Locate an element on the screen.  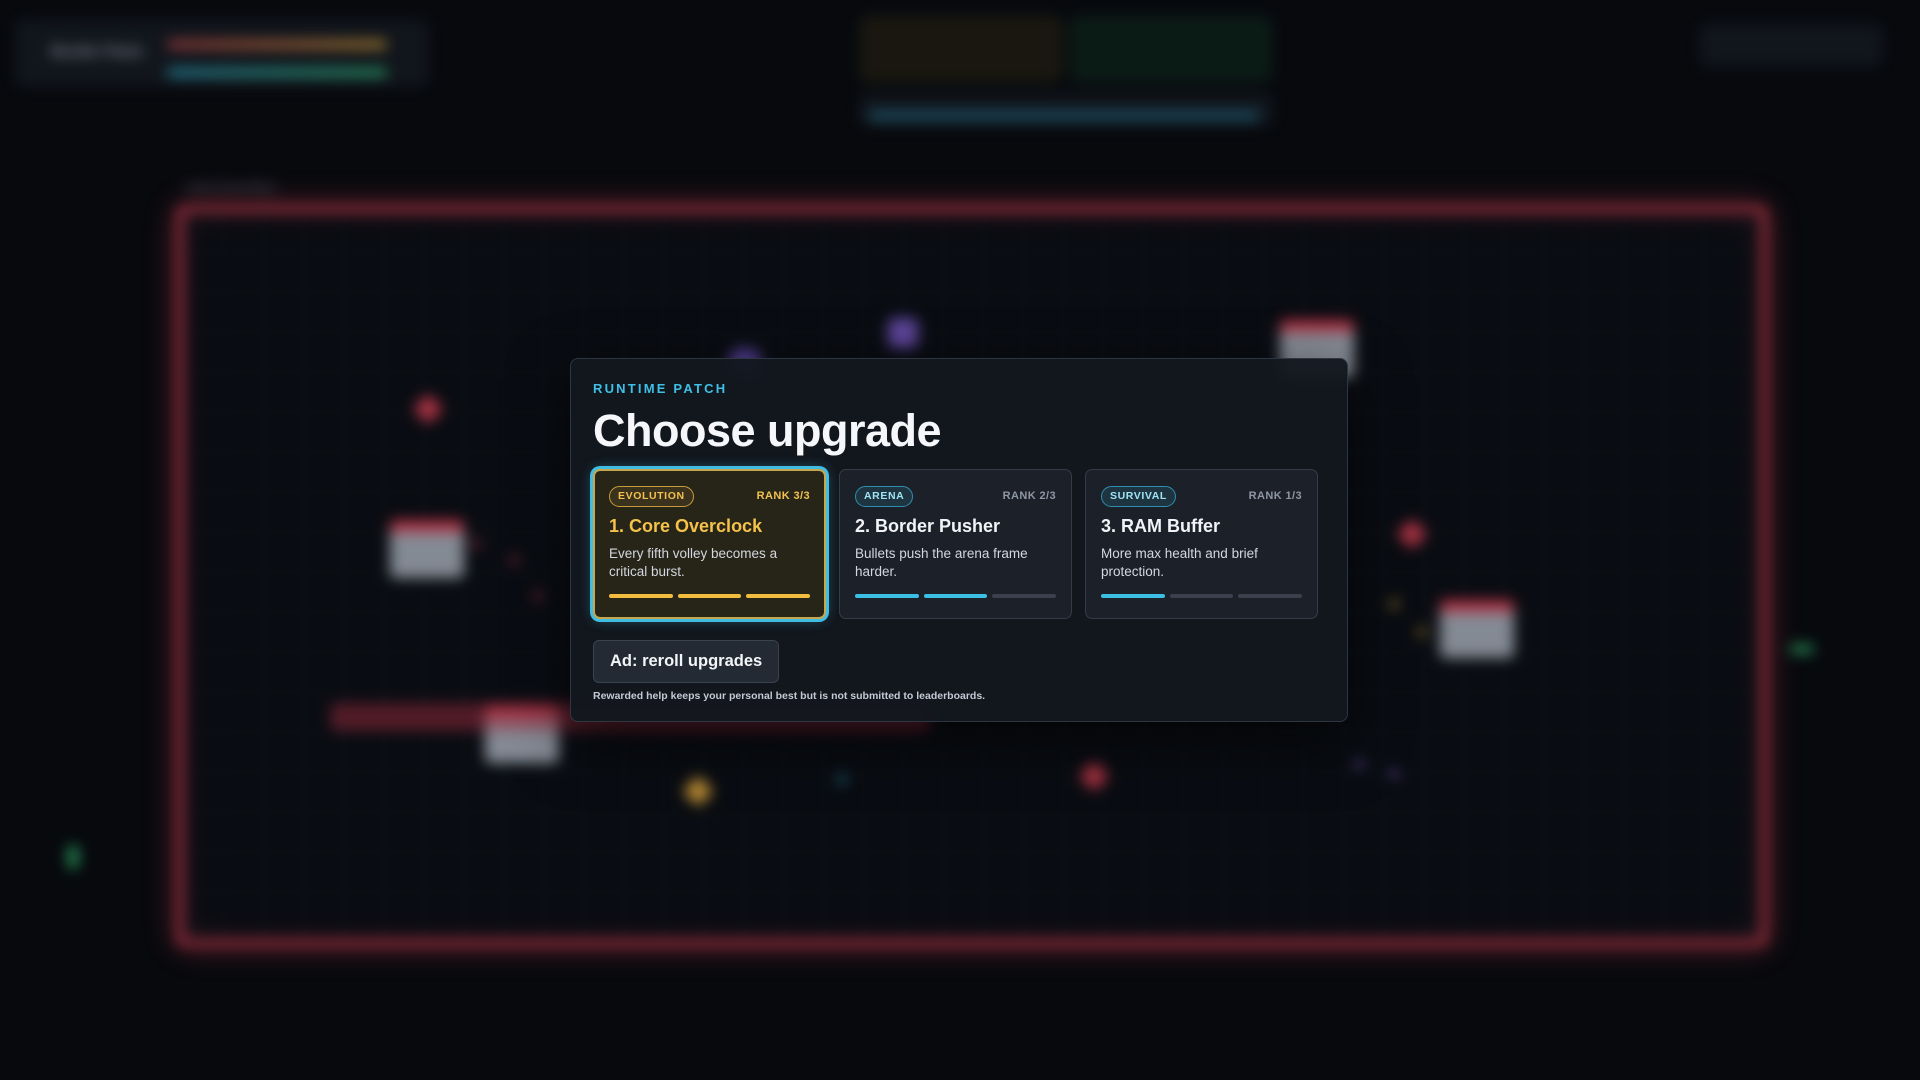
combo-panel is located at coordinates (1171, 49).